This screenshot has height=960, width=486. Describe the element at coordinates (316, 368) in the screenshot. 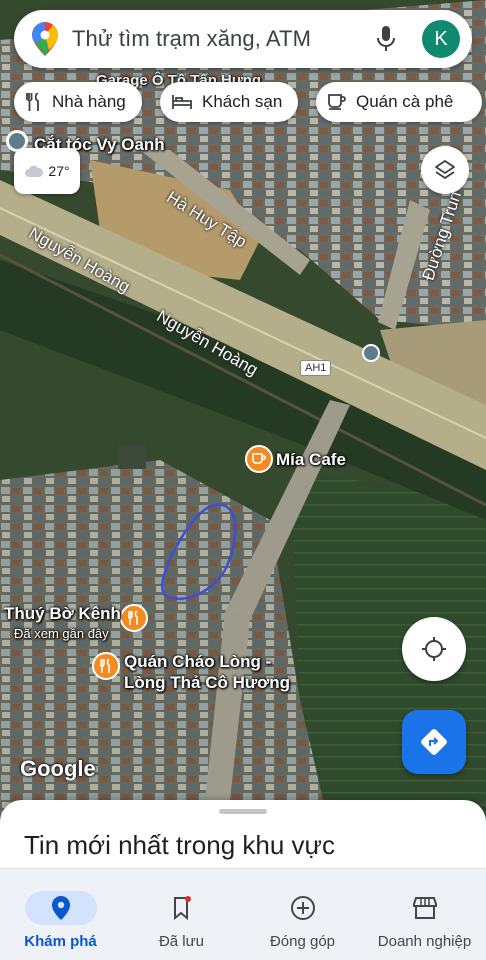

I see `ah1-shield: AH1` at that location.